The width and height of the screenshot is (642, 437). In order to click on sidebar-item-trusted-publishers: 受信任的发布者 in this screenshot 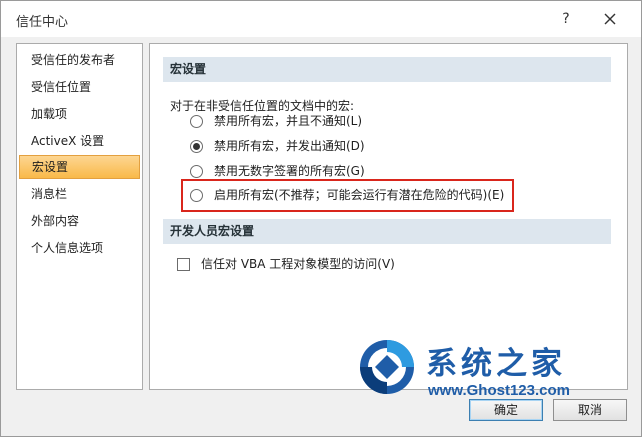, I will do `click(79, 60)`.